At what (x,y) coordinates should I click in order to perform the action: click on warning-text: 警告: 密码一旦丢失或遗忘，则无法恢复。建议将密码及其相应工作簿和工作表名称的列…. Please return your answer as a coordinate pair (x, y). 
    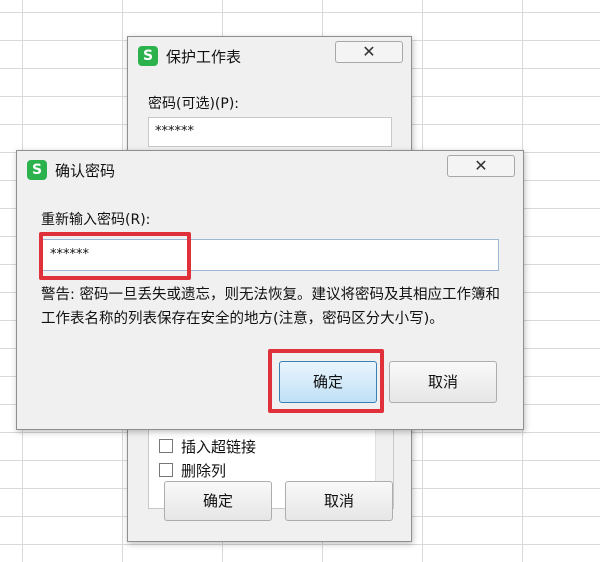
    Looking at the image, I should click on (270, 307).